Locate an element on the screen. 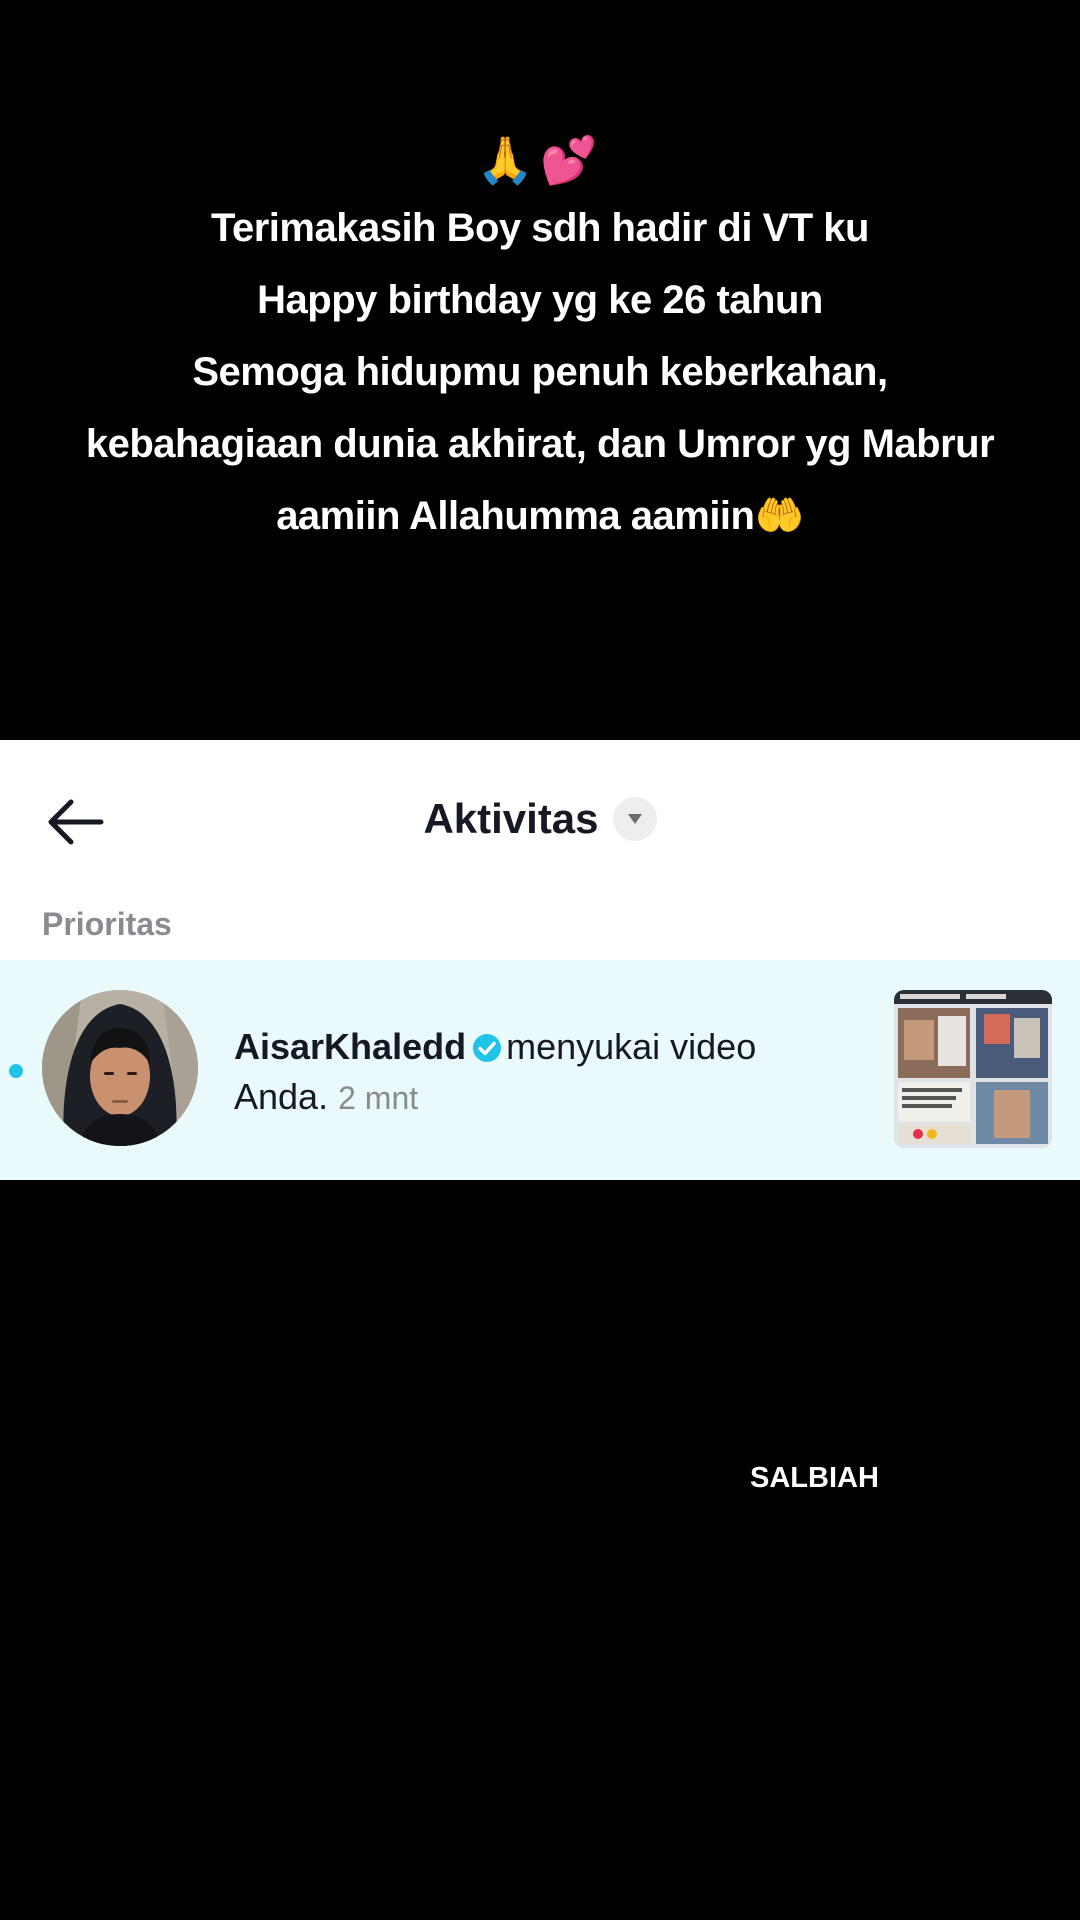  username-link: AisarKhaledd is located at coordinates (350, 1046).